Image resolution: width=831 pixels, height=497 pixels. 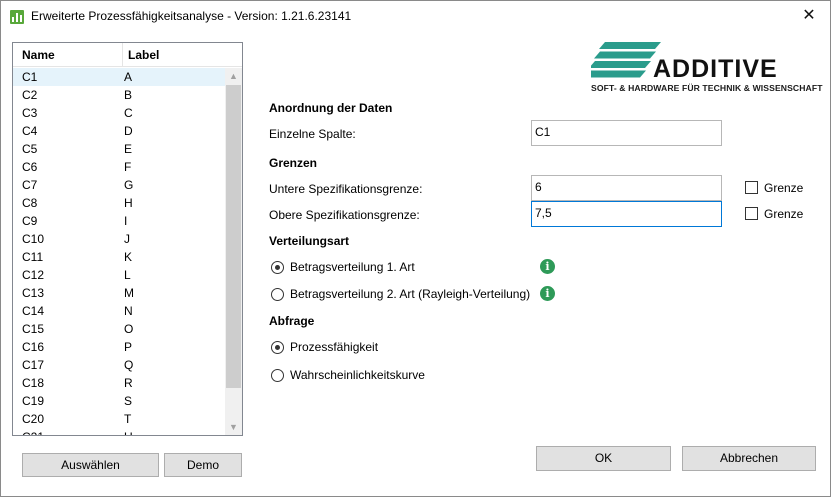 What do you see at coordinates (749, 458) in the screenshot?
I see `cancel-button: Abbrechen` at bounding box center [749, 458].